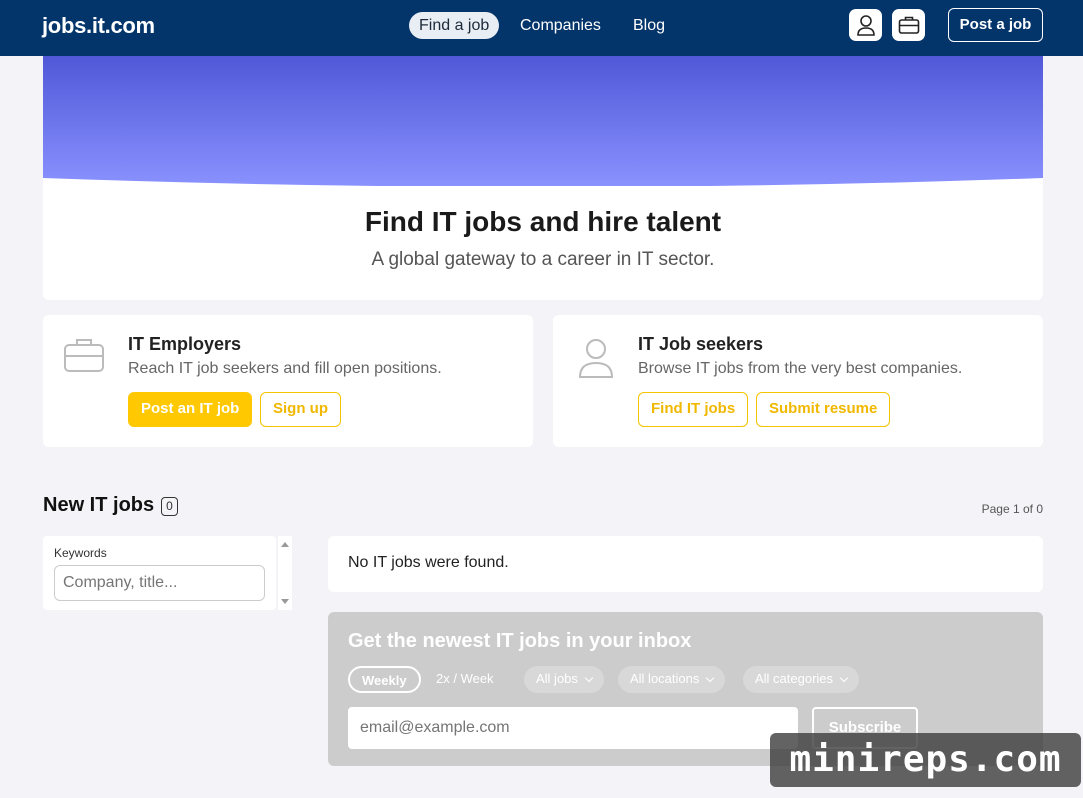 The width and height of the screenshot is (1083, 798). Describe the element at coordinates (465, 679) in the screenshot. I see `frequency-twice-weekly: 2x / Week` at that location.